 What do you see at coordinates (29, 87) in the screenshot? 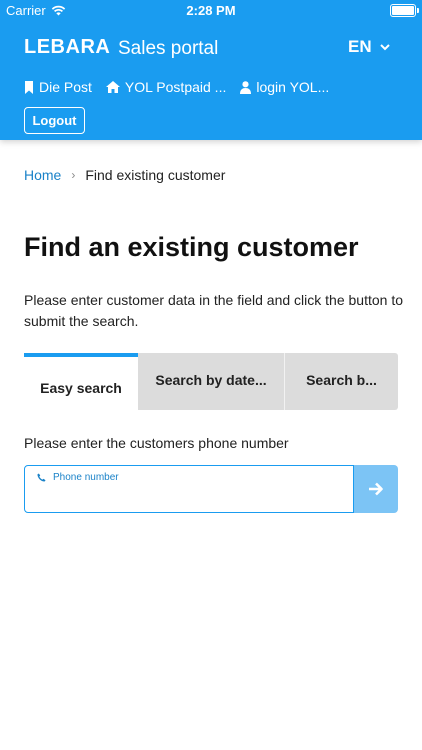
I see `bookmark-icon` at bounding box center [29, 87].